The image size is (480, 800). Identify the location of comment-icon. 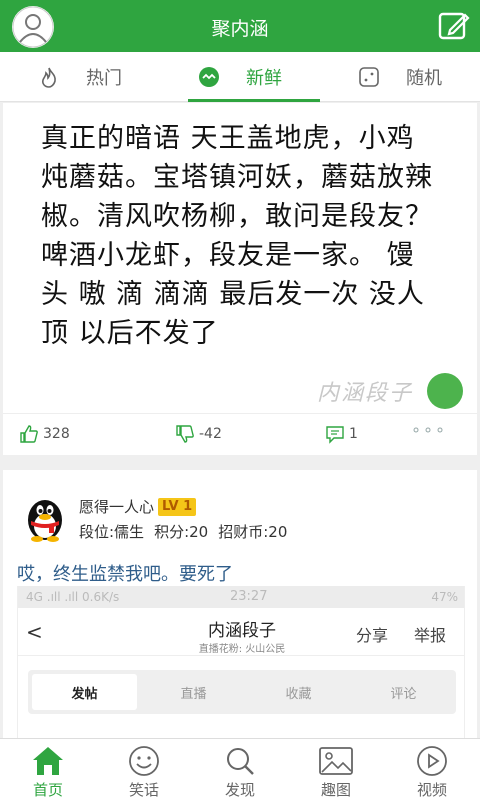
(335, 435).